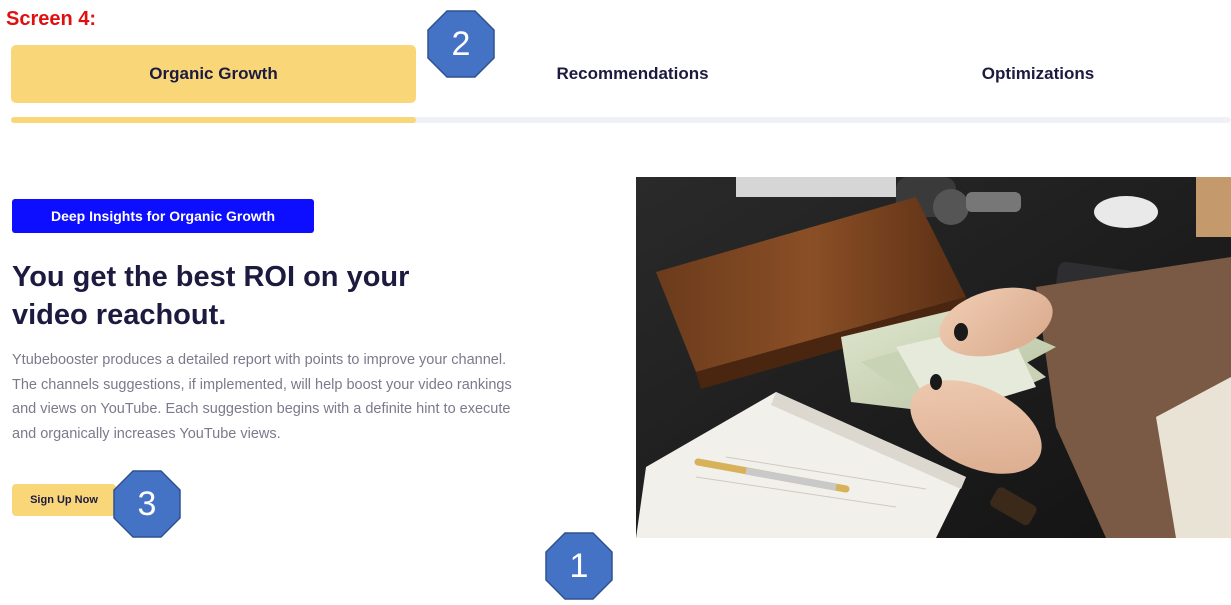 The height and width of the screenshot is (605, 1231). Describe the element at coordinates (64, 500) in the screenshot. I see `sign-up-now-button: Sign Up Now` at that location.